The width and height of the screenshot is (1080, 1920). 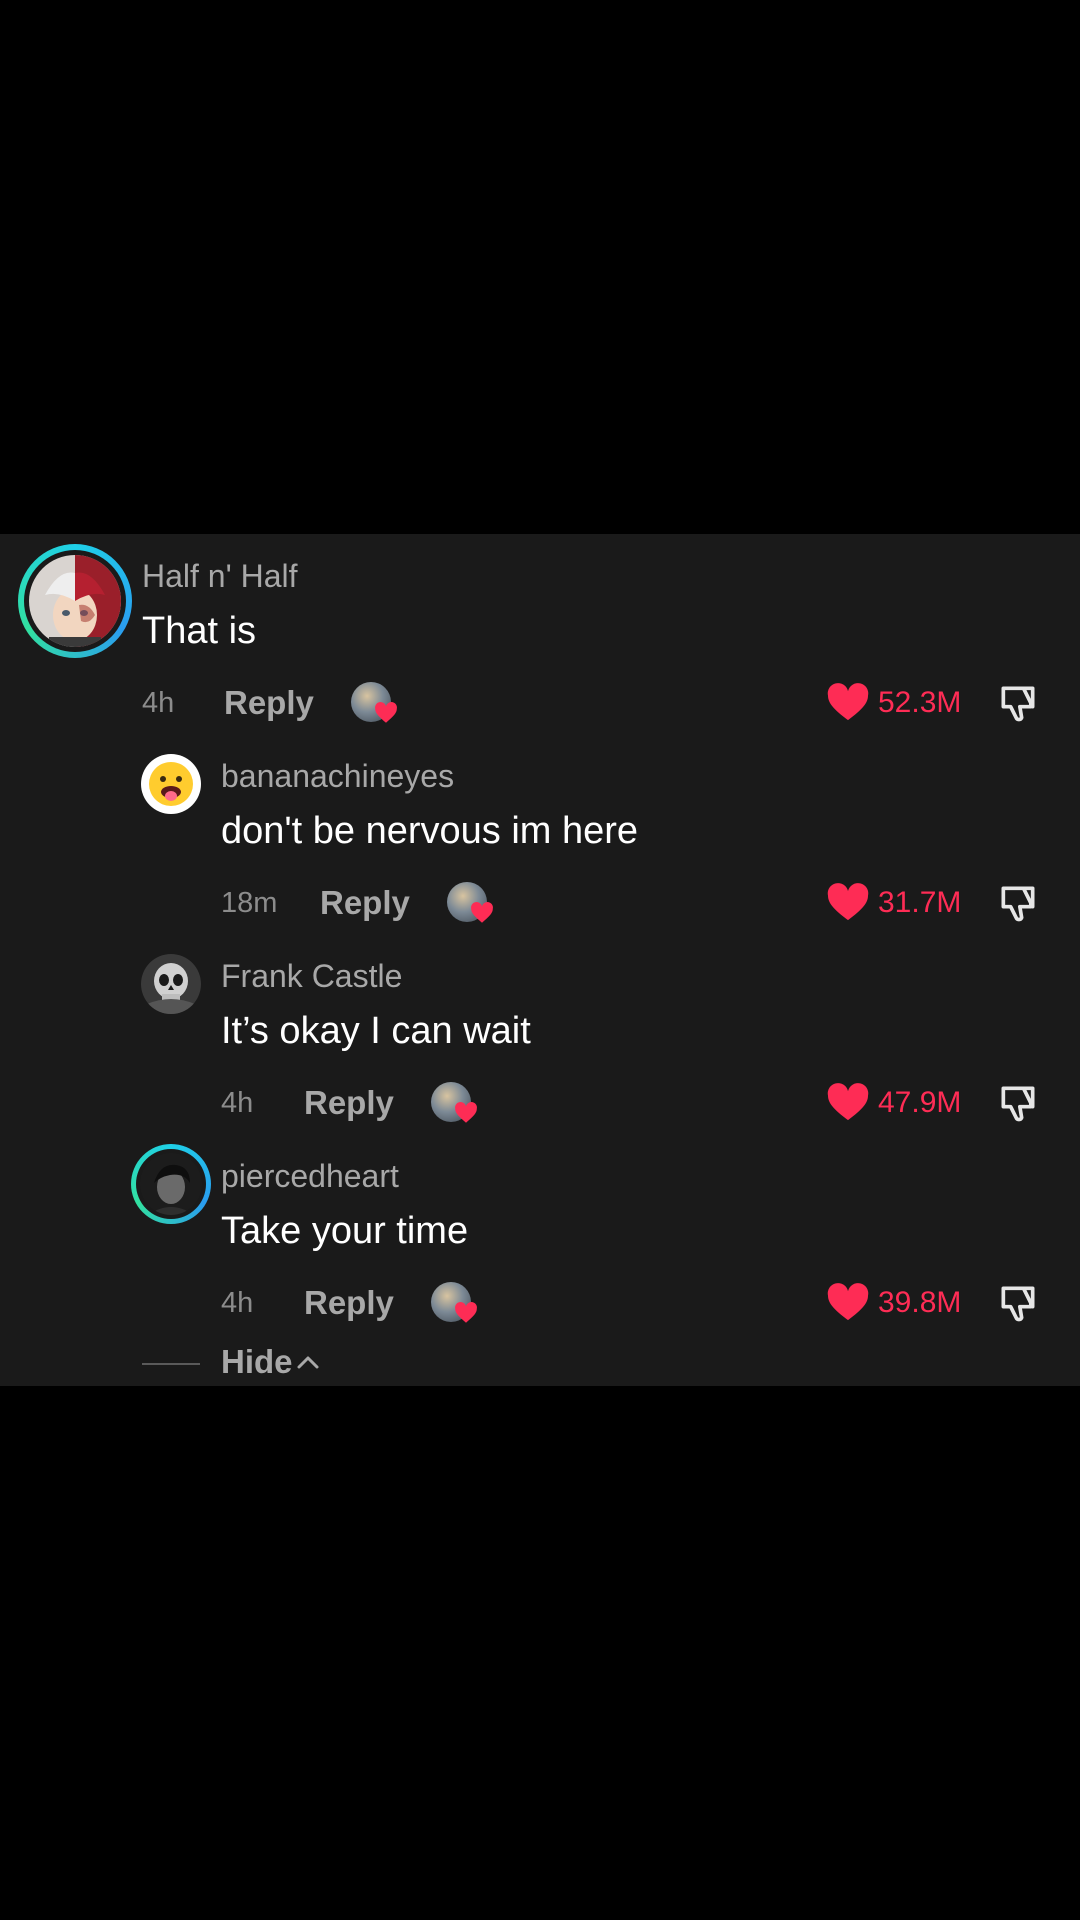 I want to click on comment-text: It’s okay I can wait, so click(x=376, y=1031).